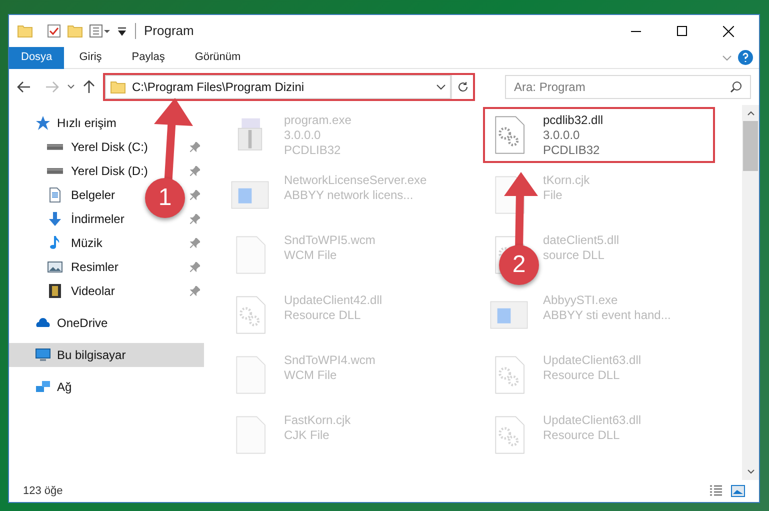 This screenshot has width=769, height=511. I want to click on scrollbar, so click(750, 292).